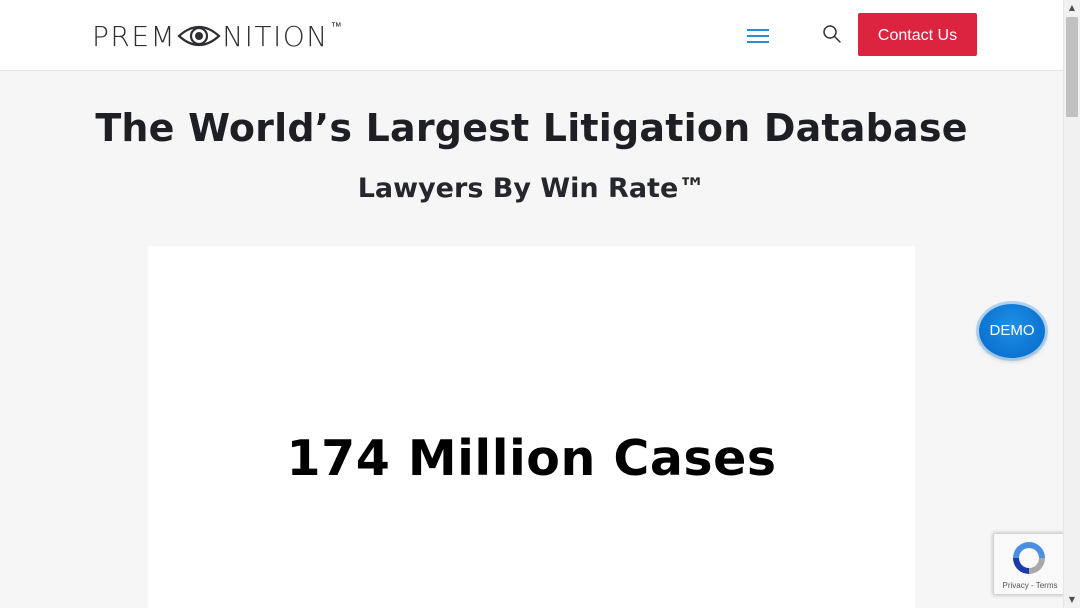  I want to click on trademark-symbol: ™, so click(336, 26).